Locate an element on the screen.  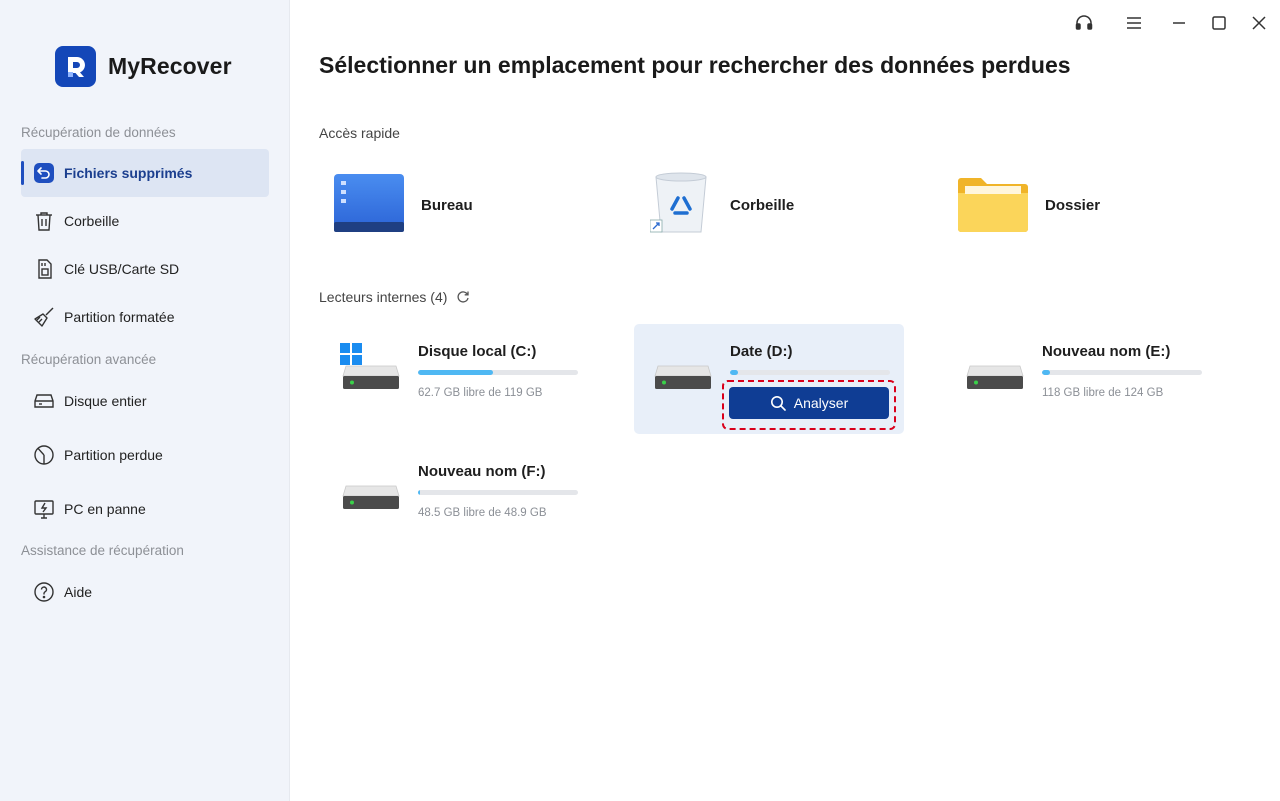
internal-drives-label: Lecteurs internes (4) is located at coordinates (383, 297).